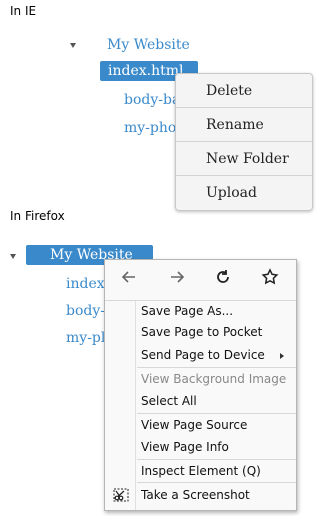 This screenshot has width=320, height=516. What do you see at coordinates (282, 356) in the screenshot?
I see `submenu-arrow-icon` at bounding box center [282, 356].